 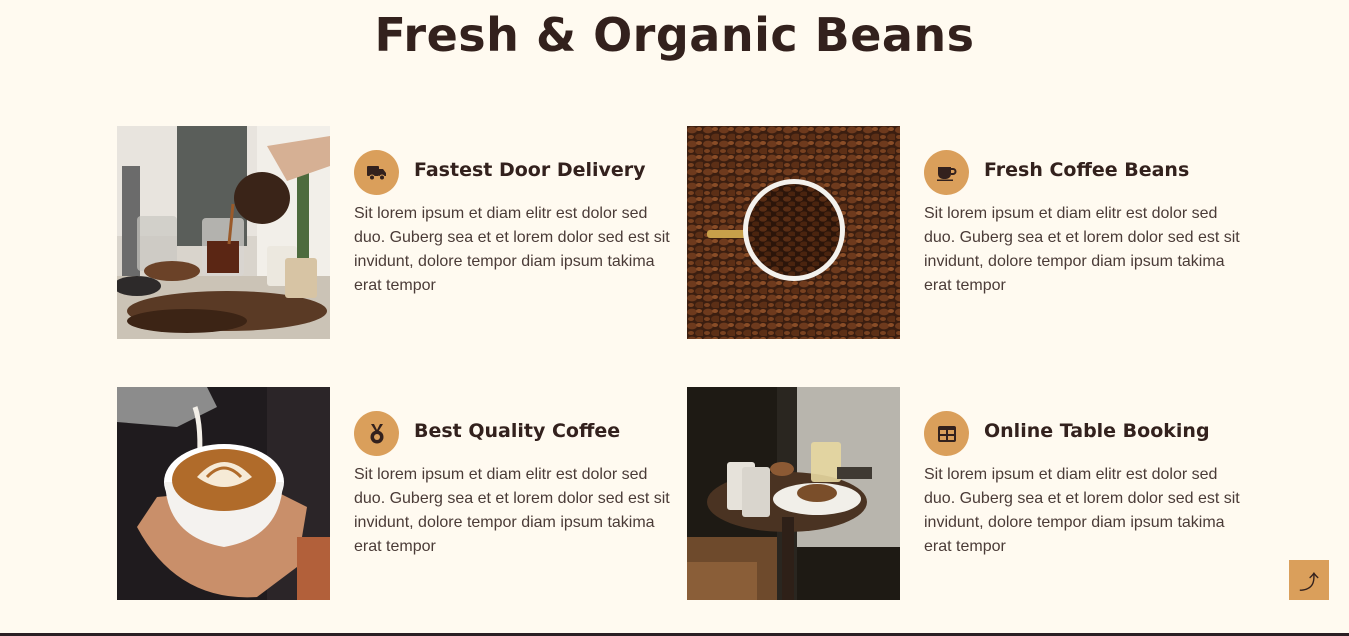 What do you see at coordinates (793, 493) in the screenshot?
I see `cafe-table-photo` at bounding box center [793, 493].